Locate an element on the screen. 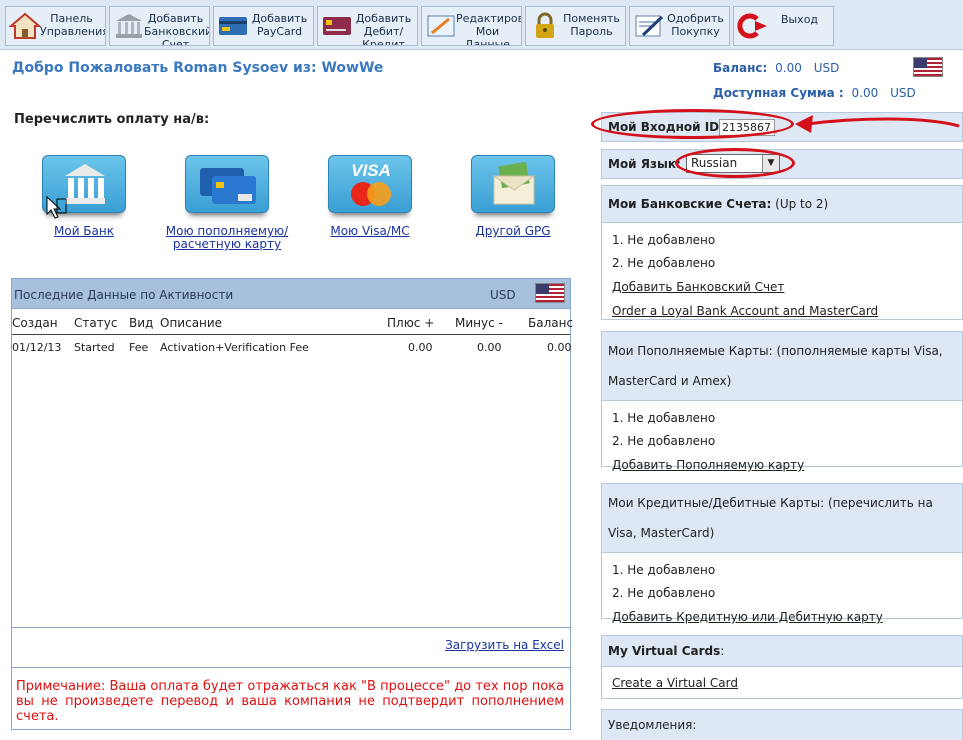  bank-accounts-header: Мои Банковские Счета: (Up to 2) is located at coordinates (782, 204).